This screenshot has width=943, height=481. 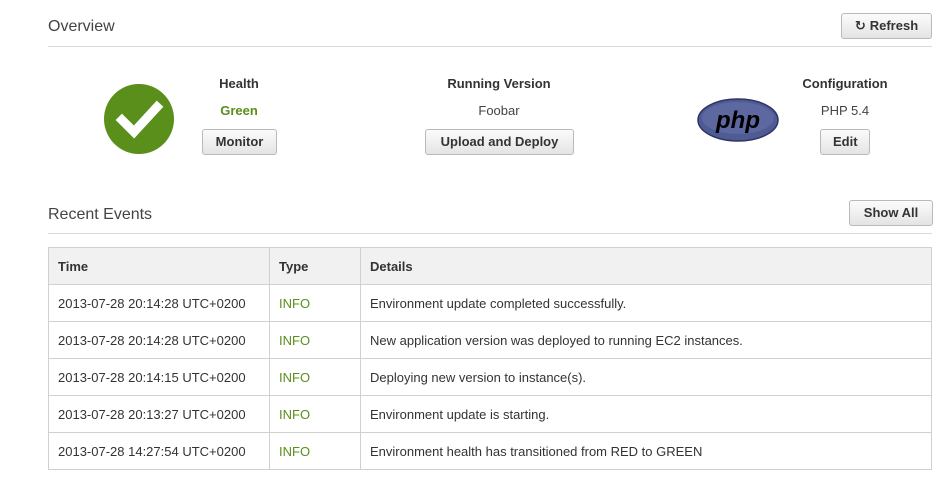 I want to click on refresh-icon: ↻, so click(x=860, y=25).